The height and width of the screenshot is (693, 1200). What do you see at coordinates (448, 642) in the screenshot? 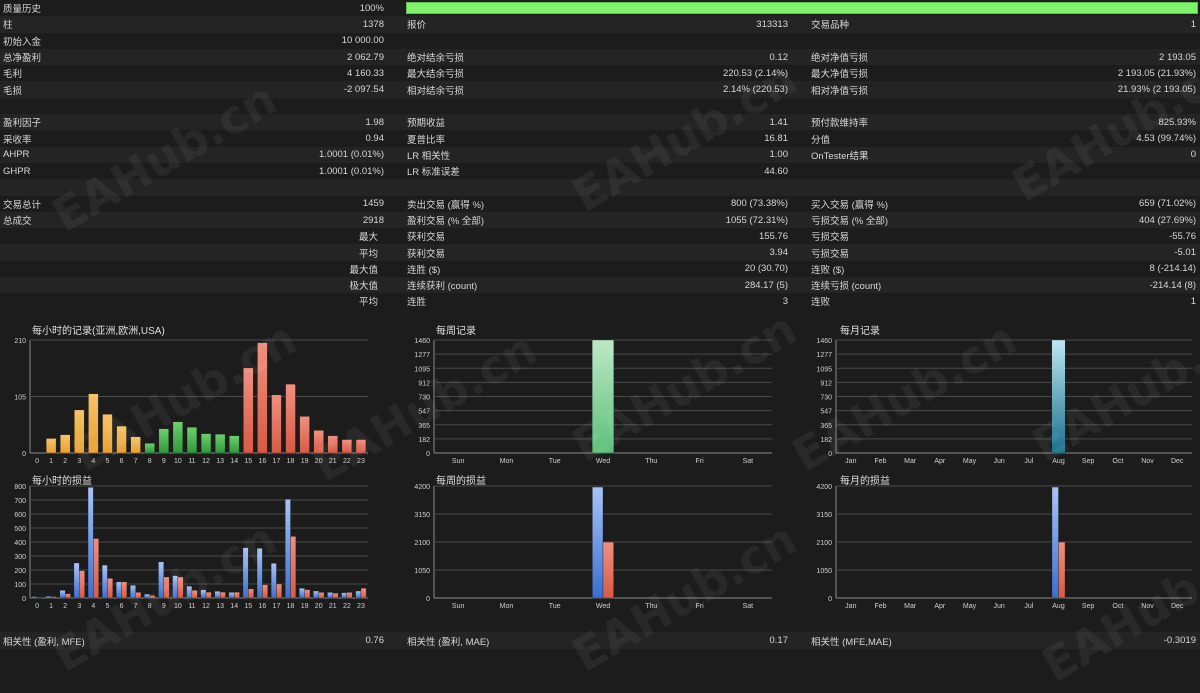
I see `footer-label: 相关性 (盈利, MAE)` at bounding box center [448, 642].